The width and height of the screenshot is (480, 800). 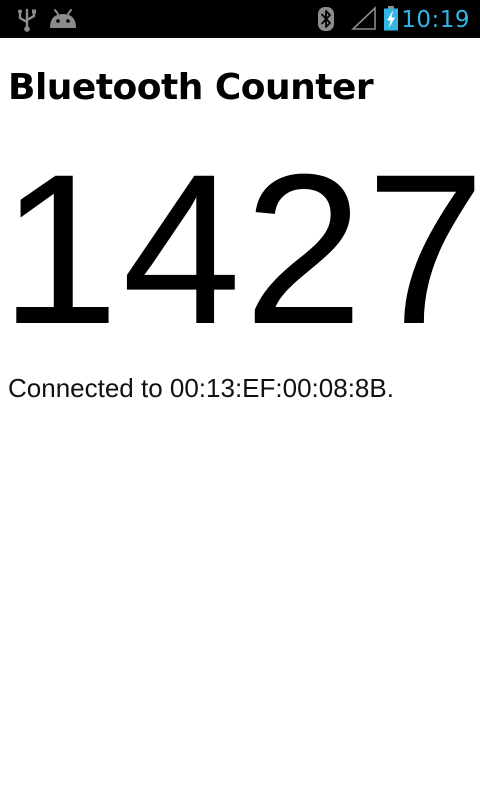 What do you see at coordinates (435, 20) in the screenshot?
I see `status-time: 10:19` at bounding box center [435, 20].